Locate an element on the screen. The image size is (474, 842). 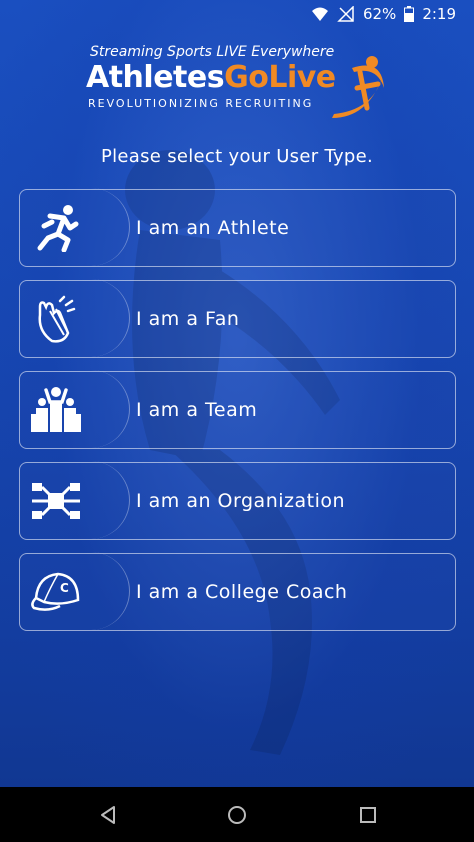
option-label: I am an Athlete is located at coordinates (213, 228).